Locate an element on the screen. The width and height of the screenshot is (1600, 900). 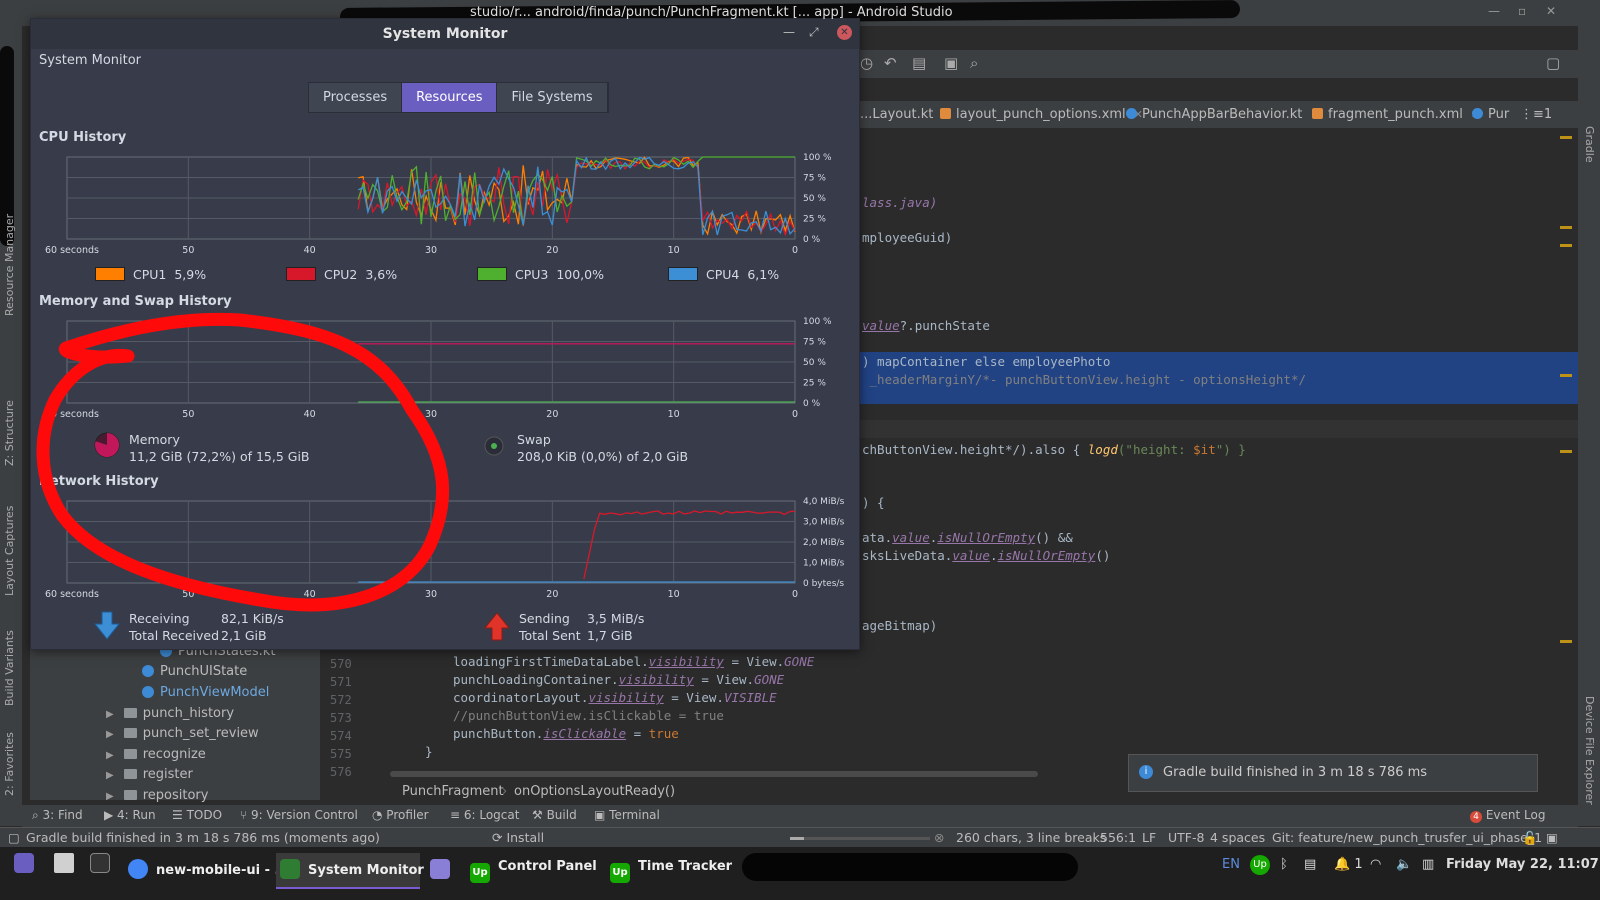
y-tick-label: 0 % is located at coordinates (812, 404).